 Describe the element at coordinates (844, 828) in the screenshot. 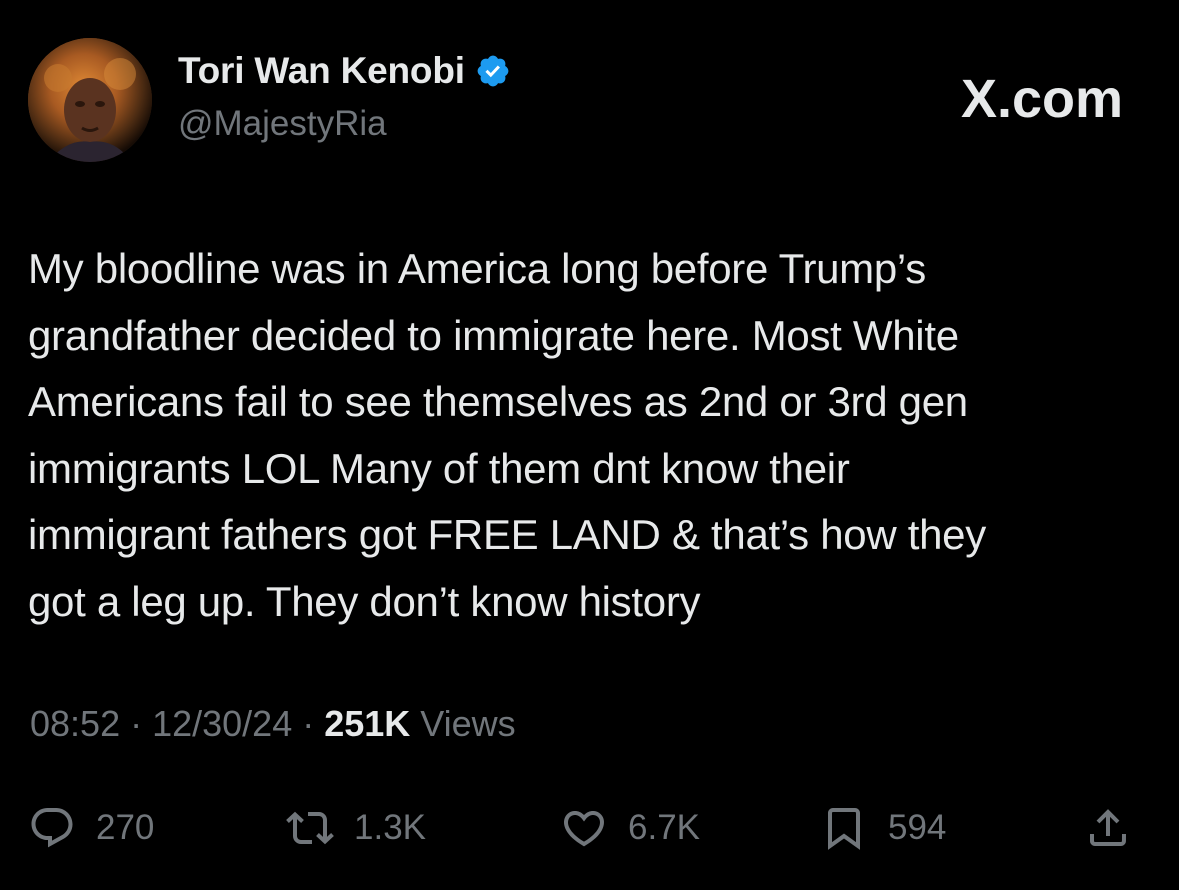

I see `bookmark-icon` at that location.